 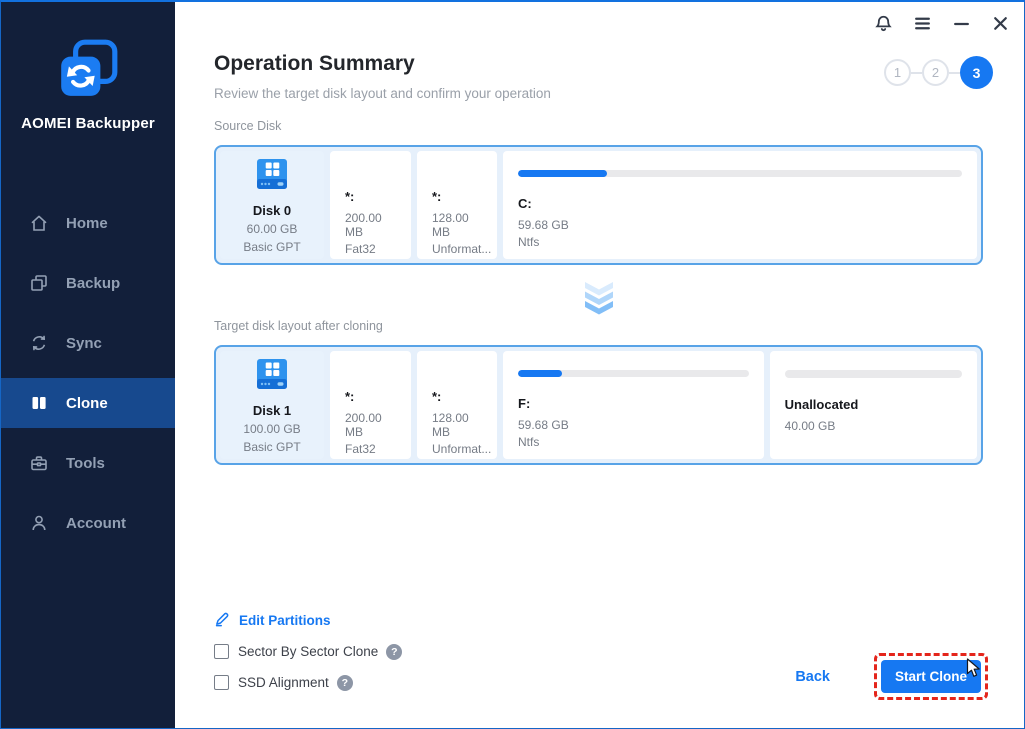 I want to click on footer-actions: Back Start Clone, so click(x=891, y=676).